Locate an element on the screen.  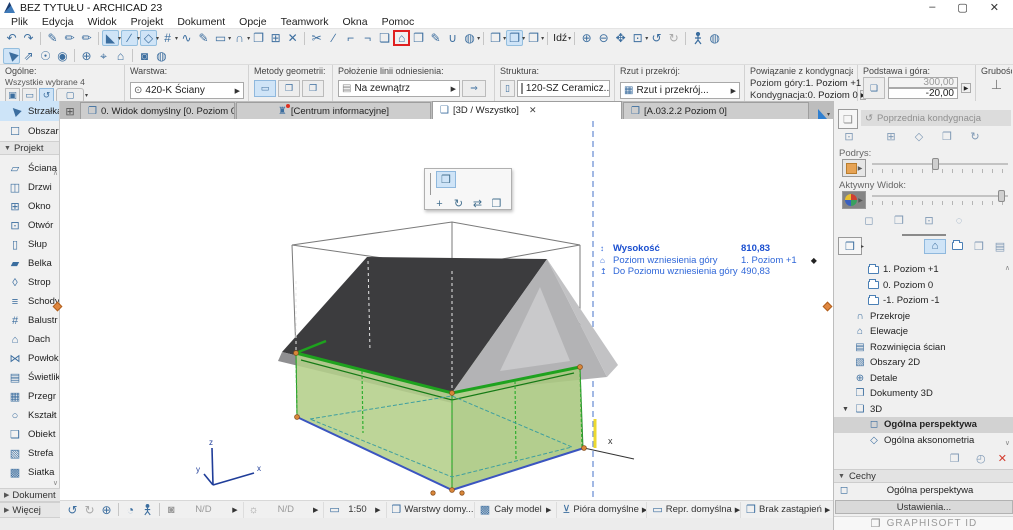
layers-field: ❐ Warstwy domy...▶ is located at coordinates (431, 509).